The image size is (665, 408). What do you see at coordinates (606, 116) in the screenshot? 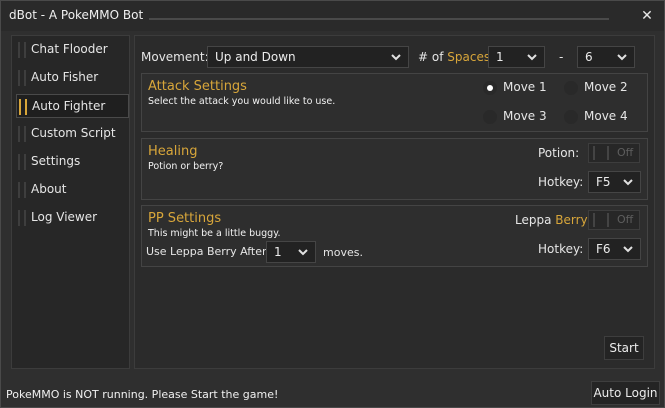
I see `move-4-label: Move 4` at bounding box center [606, 116].